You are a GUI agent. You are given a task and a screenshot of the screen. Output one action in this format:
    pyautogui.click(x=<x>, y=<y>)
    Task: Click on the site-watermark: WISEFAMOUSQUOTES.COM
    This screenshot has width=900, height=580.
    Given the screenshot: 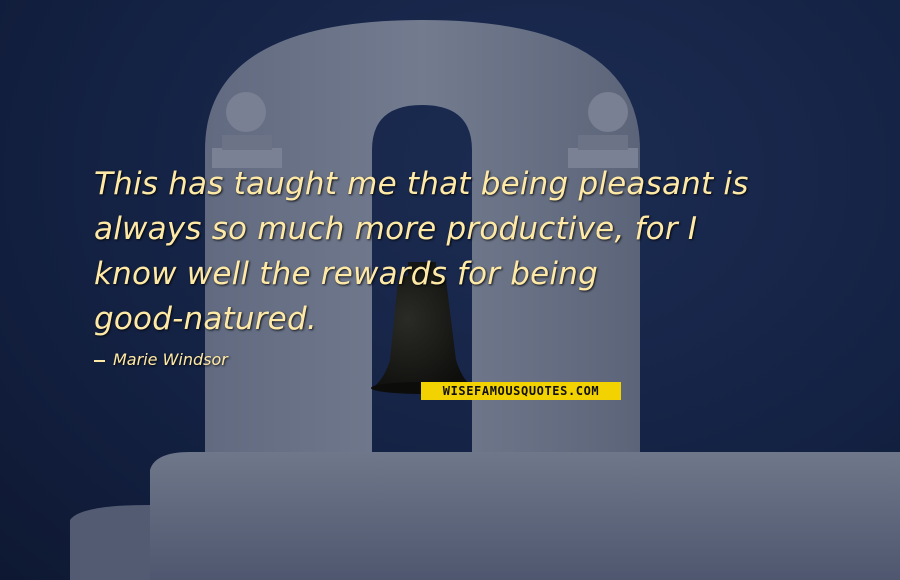 What is the action you would take?
    pyautogui.click(x=521, y=391)
    